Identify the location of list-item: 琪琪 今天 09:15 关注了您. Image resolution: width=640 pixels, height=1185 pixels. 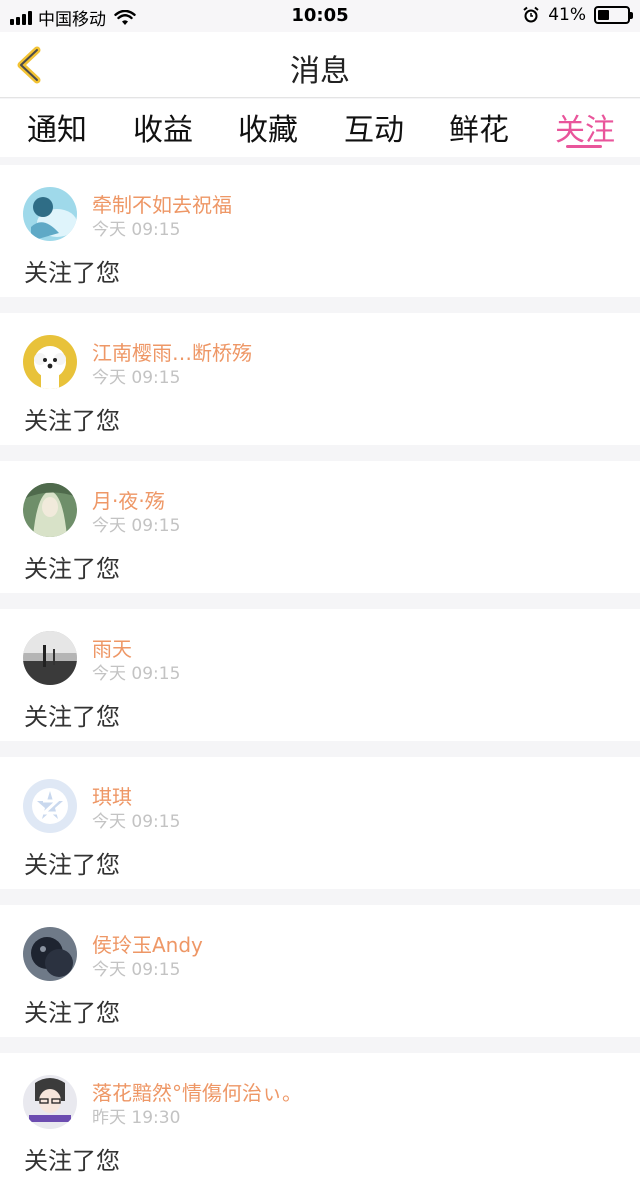
(320, 823).